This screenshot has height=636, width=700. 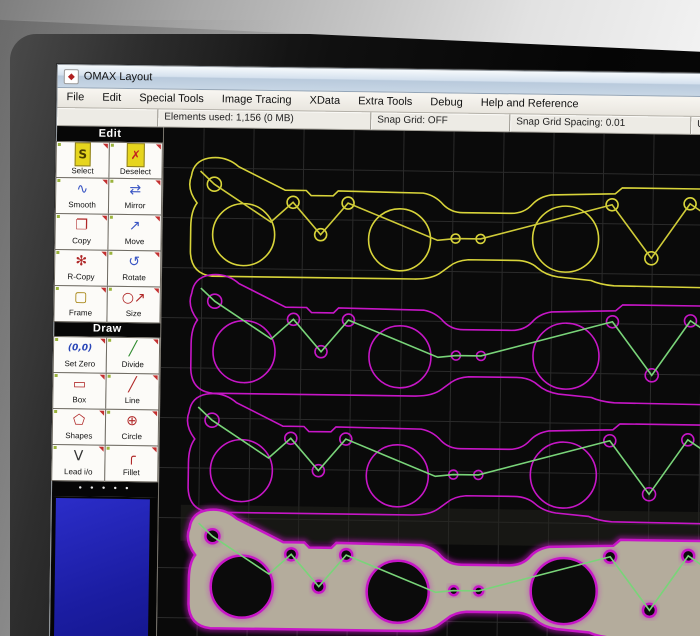 I want to click on toolbar-button-select: S Select, so click(x=82, y=159).